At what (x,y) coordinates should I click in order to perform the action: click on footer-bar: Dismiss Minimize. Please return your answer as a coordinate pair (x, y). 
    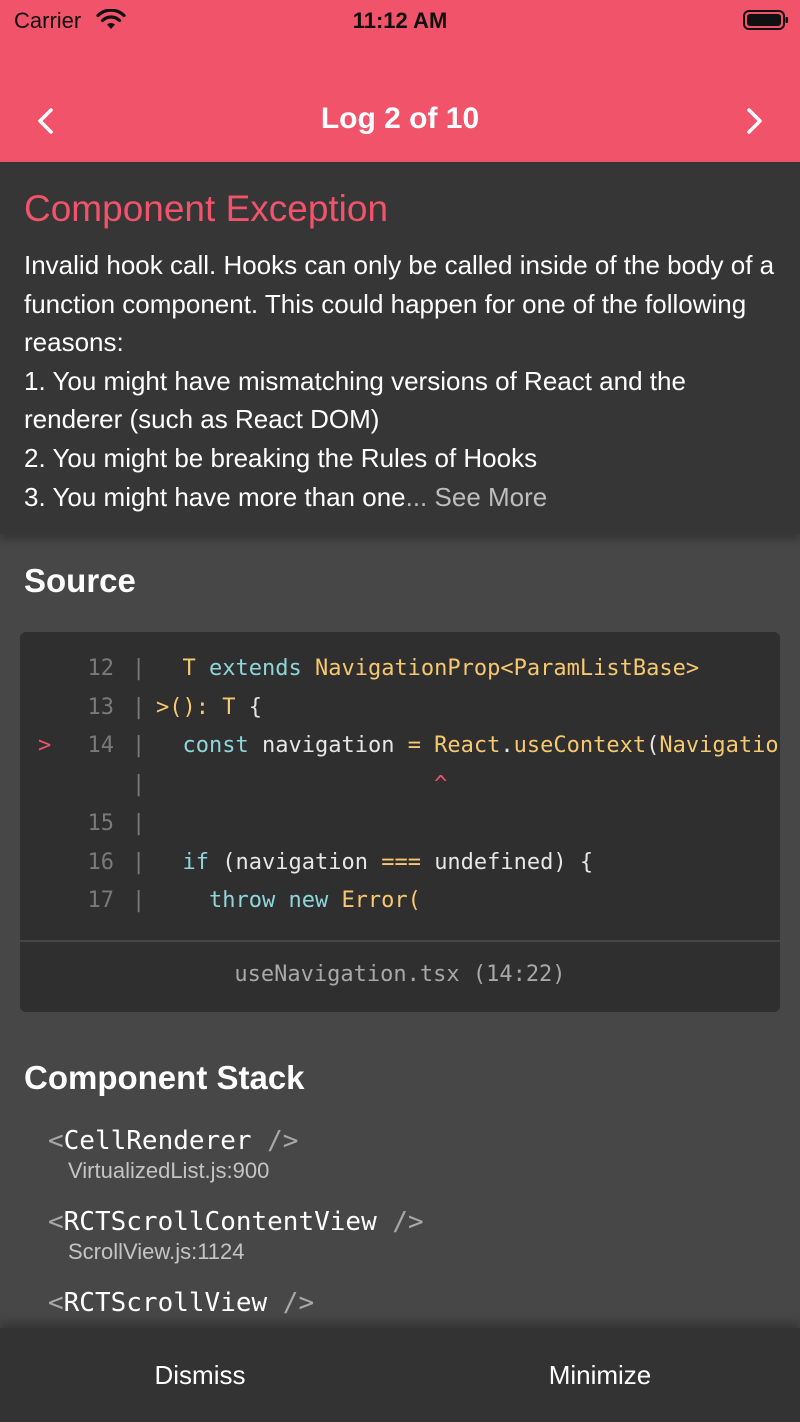
    Looking at the image, I should click on (400, 1375).